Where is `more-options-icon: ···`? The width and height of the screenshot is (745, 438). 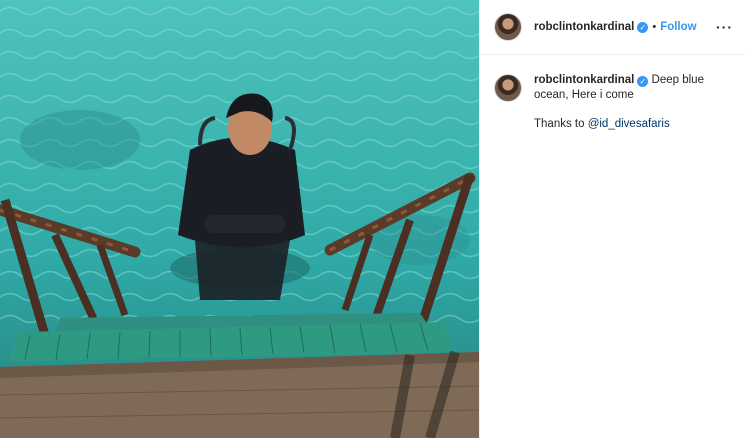 more-options-icon: ··· is located at coordinates (724, 27).